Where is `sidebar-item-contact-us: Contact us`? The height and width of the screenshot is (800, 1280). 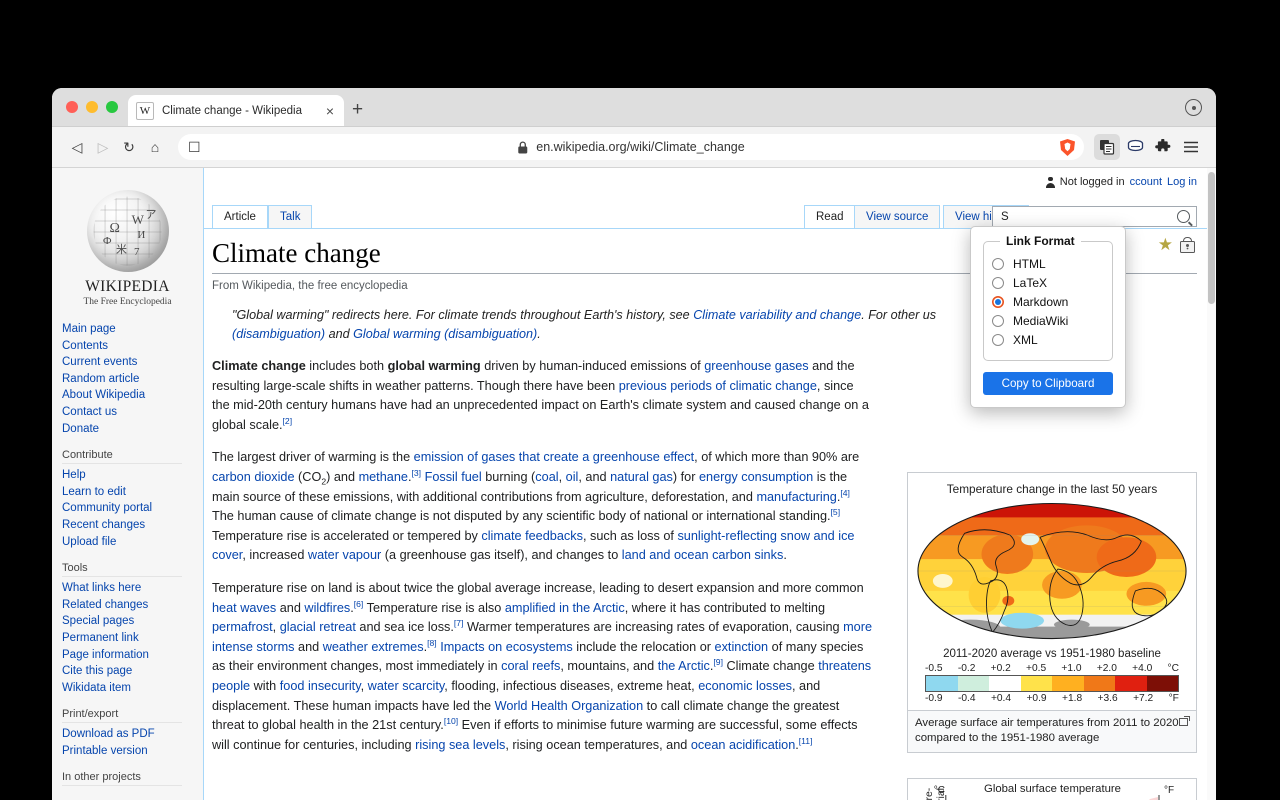
sidebar-item-contact-us: Contact us is located at coordinates (132, 412).